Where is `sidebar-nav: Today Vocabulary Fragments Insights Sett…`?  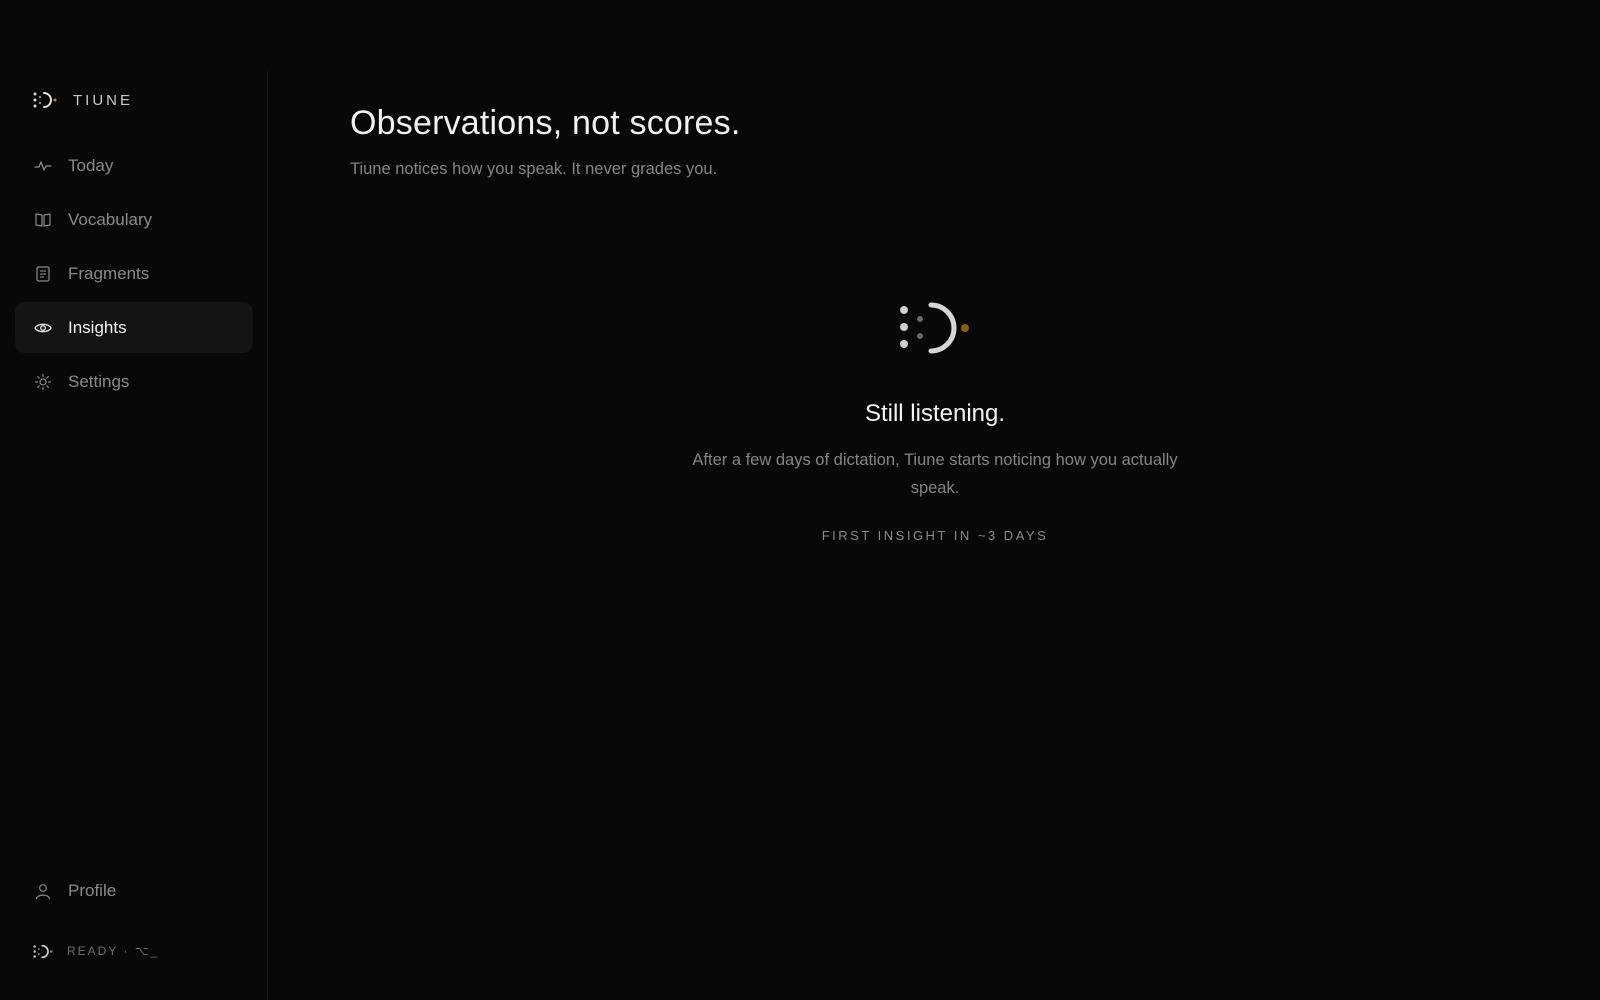 sidebar-nav: Today Vocabulary Fragments Insights Sett… is located at coordinates (134, 275).